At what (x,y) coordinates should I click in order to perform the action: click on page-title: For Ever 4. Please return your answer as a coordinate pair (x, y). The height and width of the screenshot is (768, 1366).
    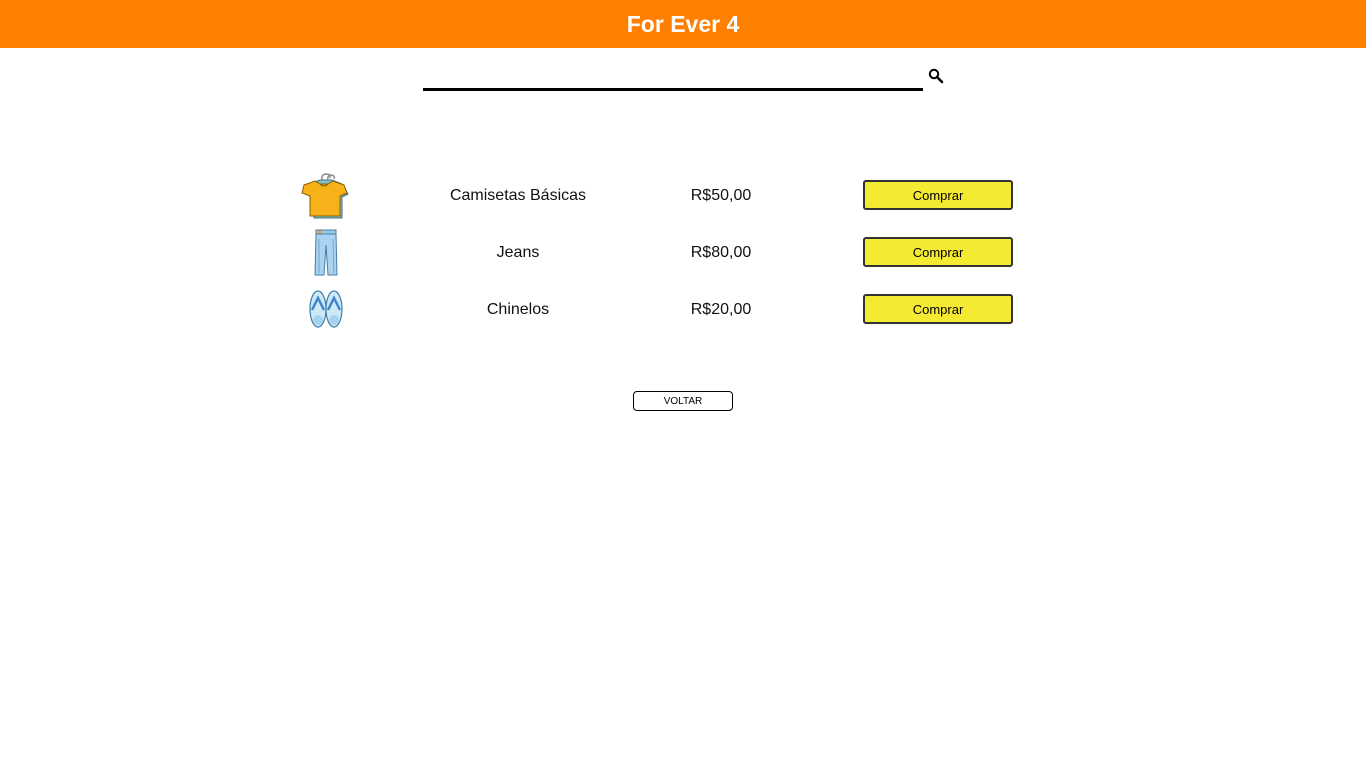
    Looking at the image, I should click on (683, 23).